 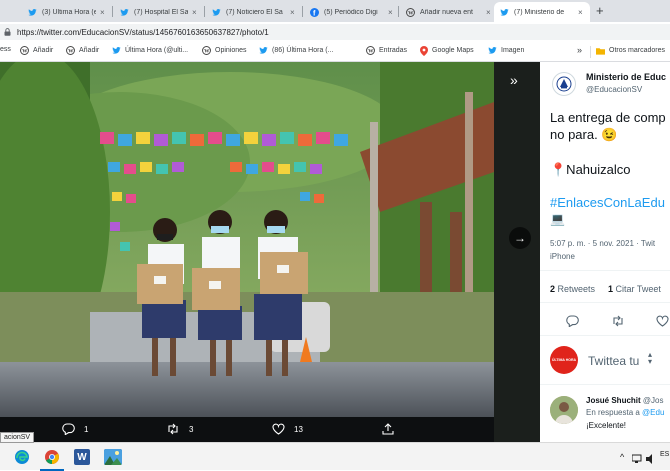 I want to click on author-handle: @EducacionSV, so click(x=614, y=89).